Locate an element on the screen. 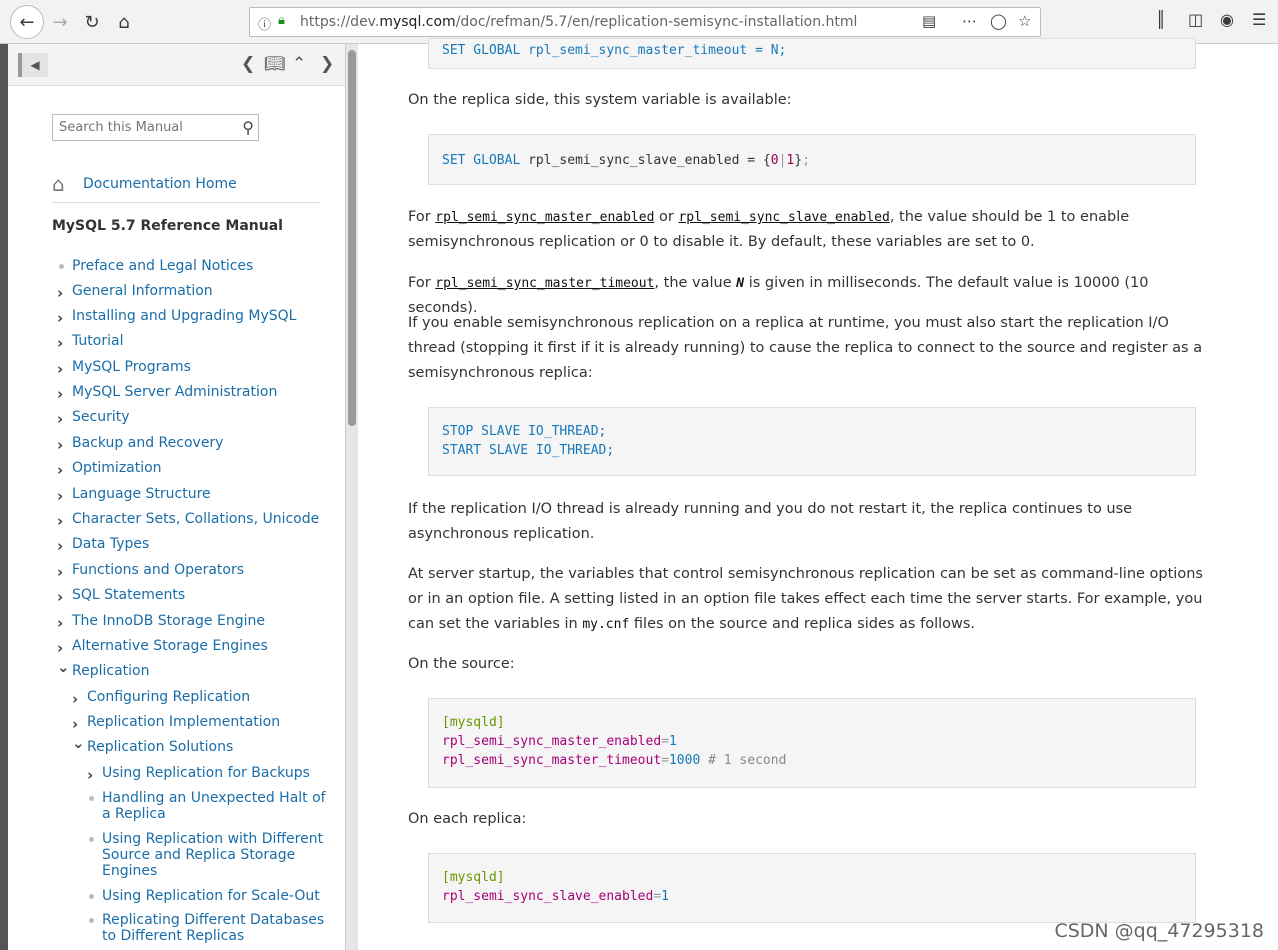 The width and height of the screenshot is (1278, 950). toc-item: MySQL Server Administration is located at coordinates (202, 392).